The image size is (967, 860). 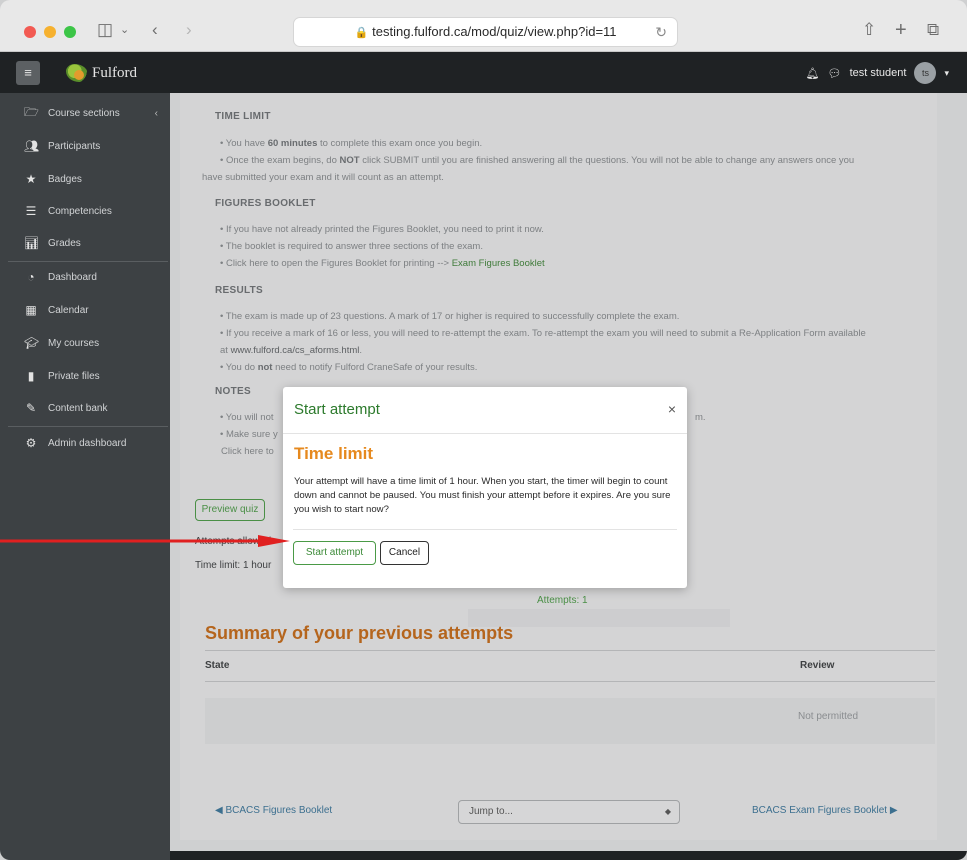 What do you see at coordinates (933, 30) in the screenshot?
I see `tab-overview-icon: ⧉` at bounding box center [933, 30].